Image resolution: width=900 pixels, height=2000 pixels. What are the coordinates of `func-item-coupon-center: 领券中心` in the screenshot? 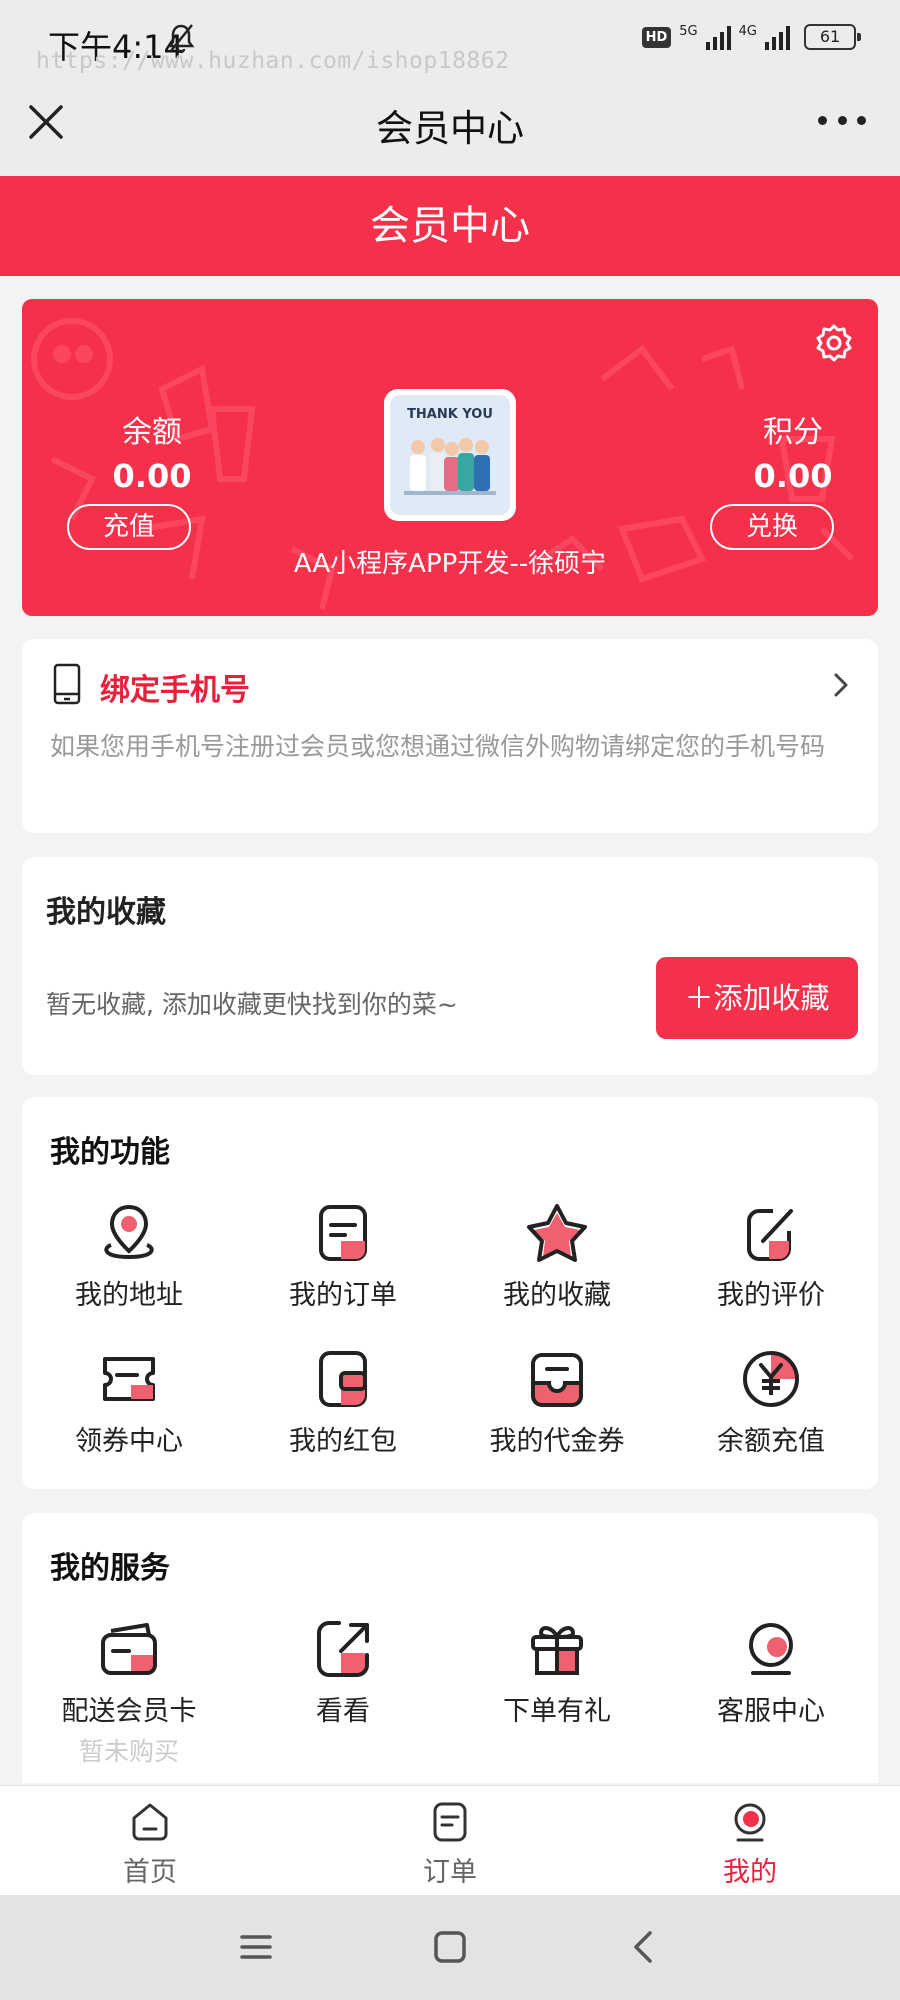 It's located at (129, 1402).